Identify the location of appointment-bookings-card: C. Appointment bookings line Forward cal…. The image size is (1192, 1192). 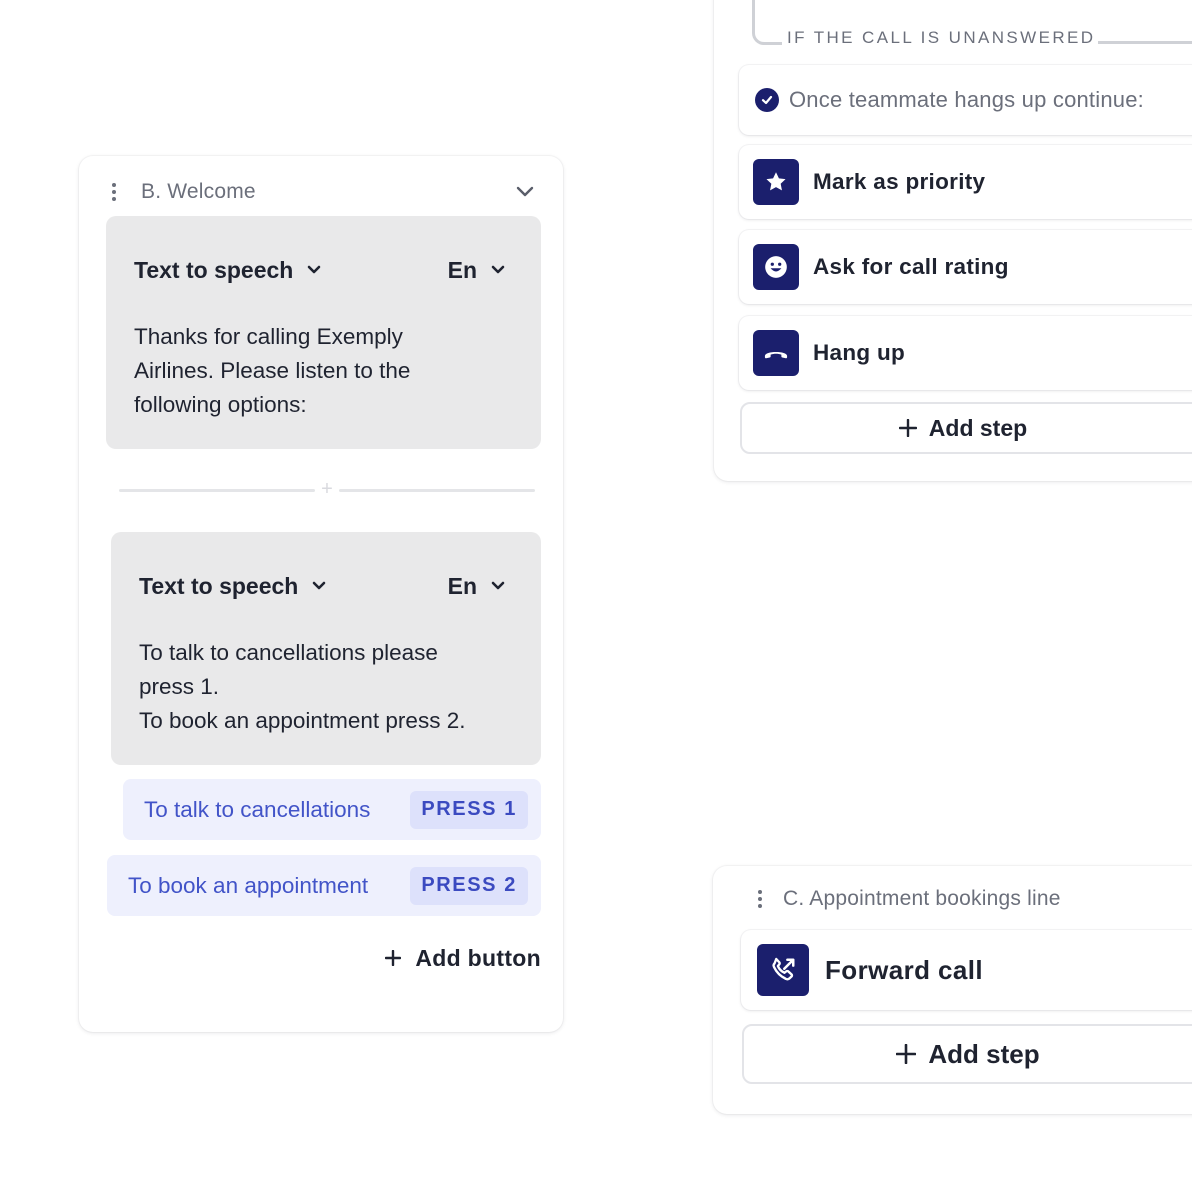
(952, 990).